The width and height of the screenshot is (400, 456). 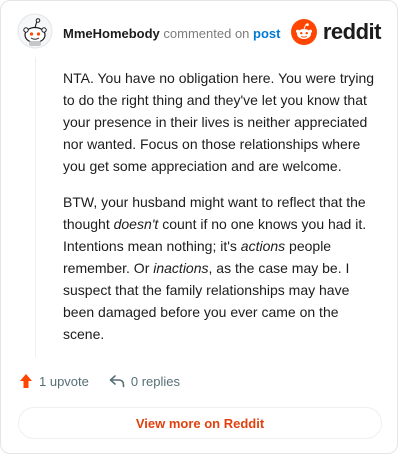 I want to click on upvote-button: 1 upvote, so click(x=54, y=381).